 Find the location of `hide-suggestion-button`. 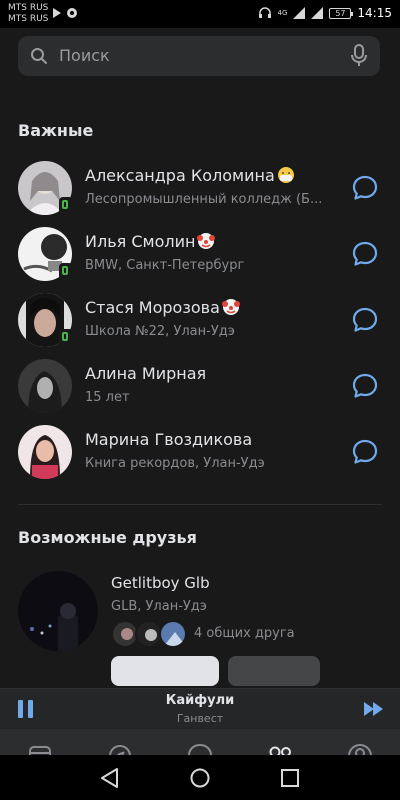

hide-suggestion-button is located at coordinates (274, 671).